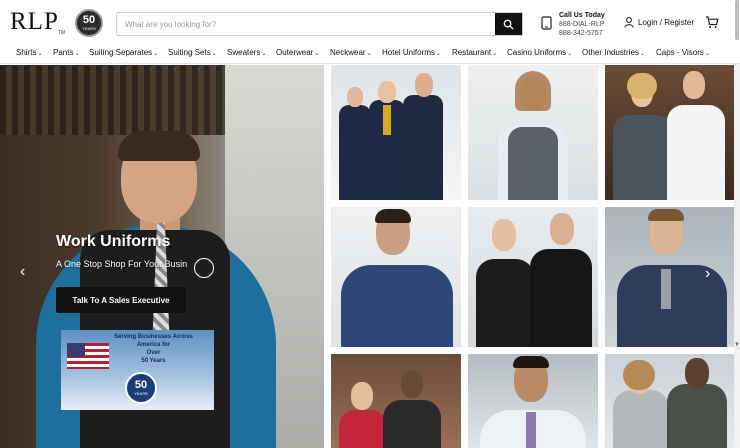  Describe the element at coordinates (610, 52) in the screenshot. I see `nav-item-label: Other Industries` at that location.